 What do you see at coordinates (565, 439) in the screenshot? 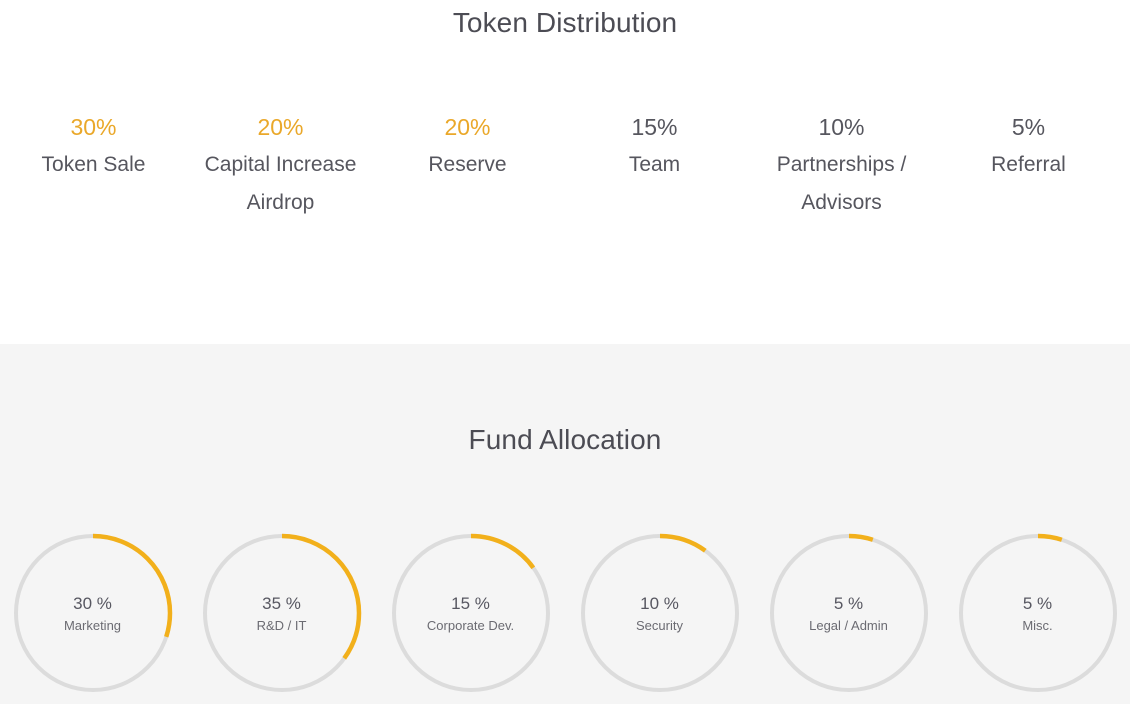
I see `fund-allocation-title: Fund Allocation` at bounding box center [565, 439].